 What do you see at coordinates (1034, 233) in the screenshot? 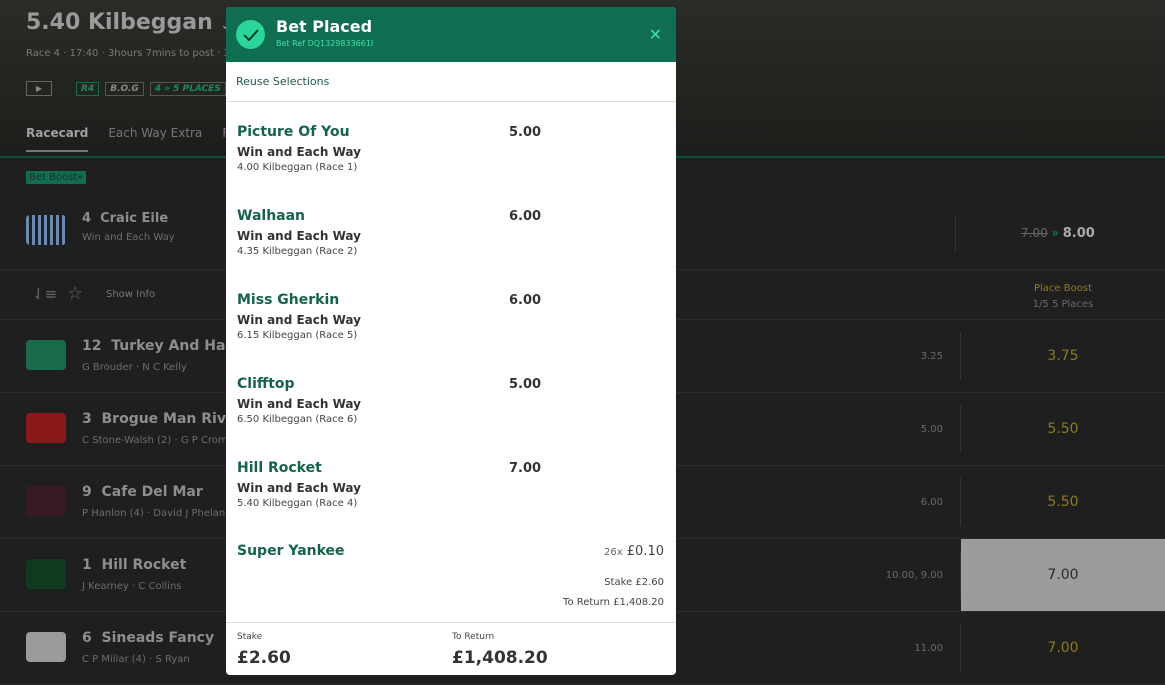
I see `old-price: 7.00` at bounding box center [1034, 233].